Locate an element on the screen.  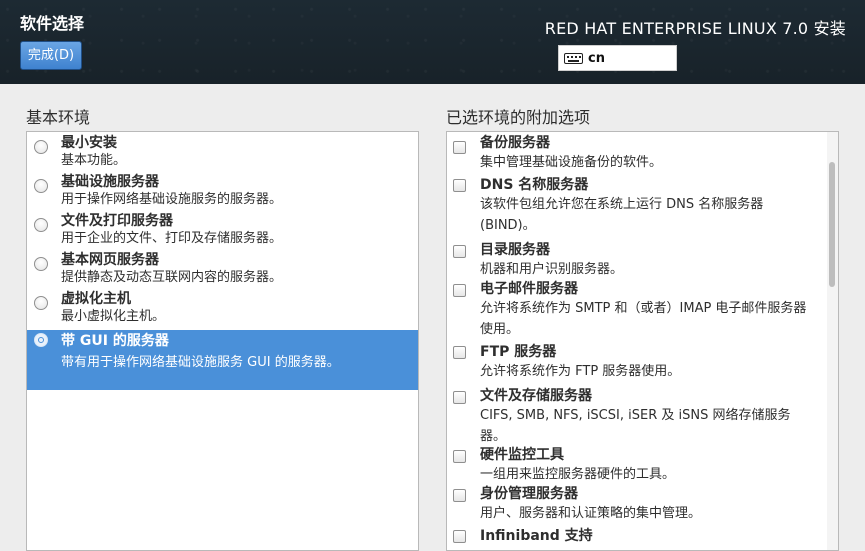
env-item-file-print-server: 文件及打印服务器 用于企业的文件、打印及存储服务器。 is located at coordinates (222, 232).